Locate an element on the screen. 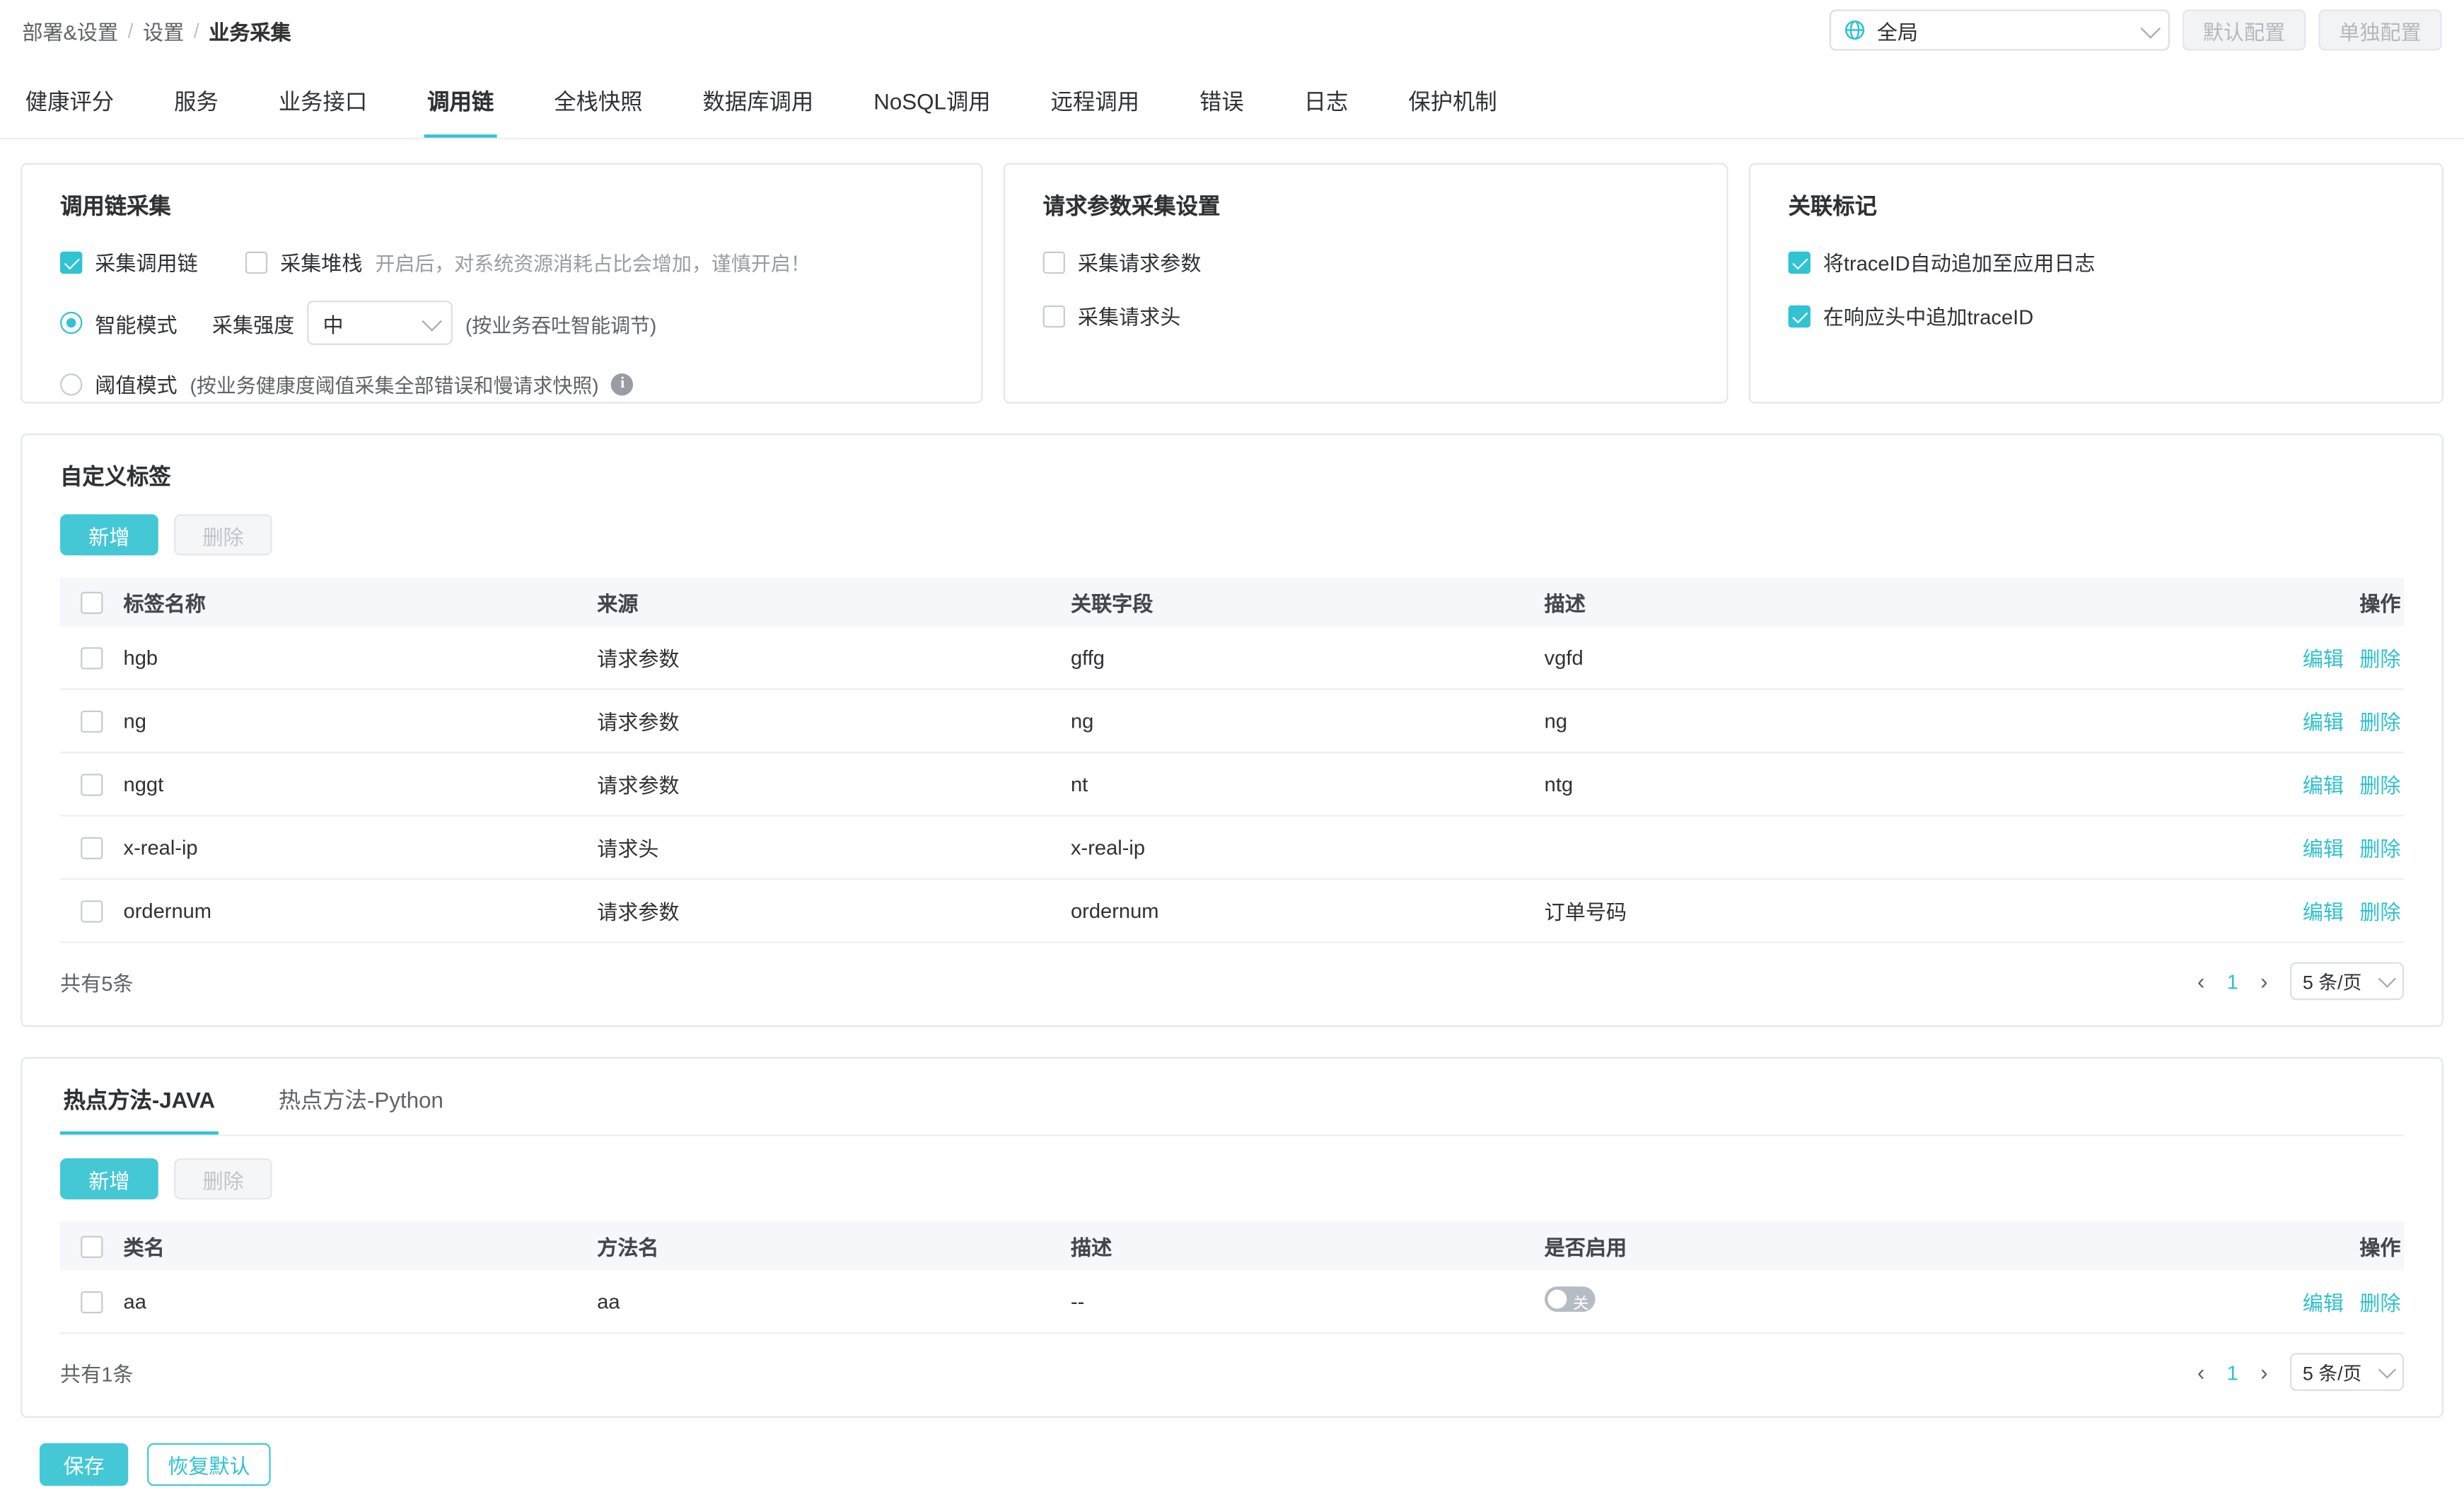 This screenshot has width=2464, height=1502. tab-remote-call: 远程调用 is located at coordinates (1094, 102).